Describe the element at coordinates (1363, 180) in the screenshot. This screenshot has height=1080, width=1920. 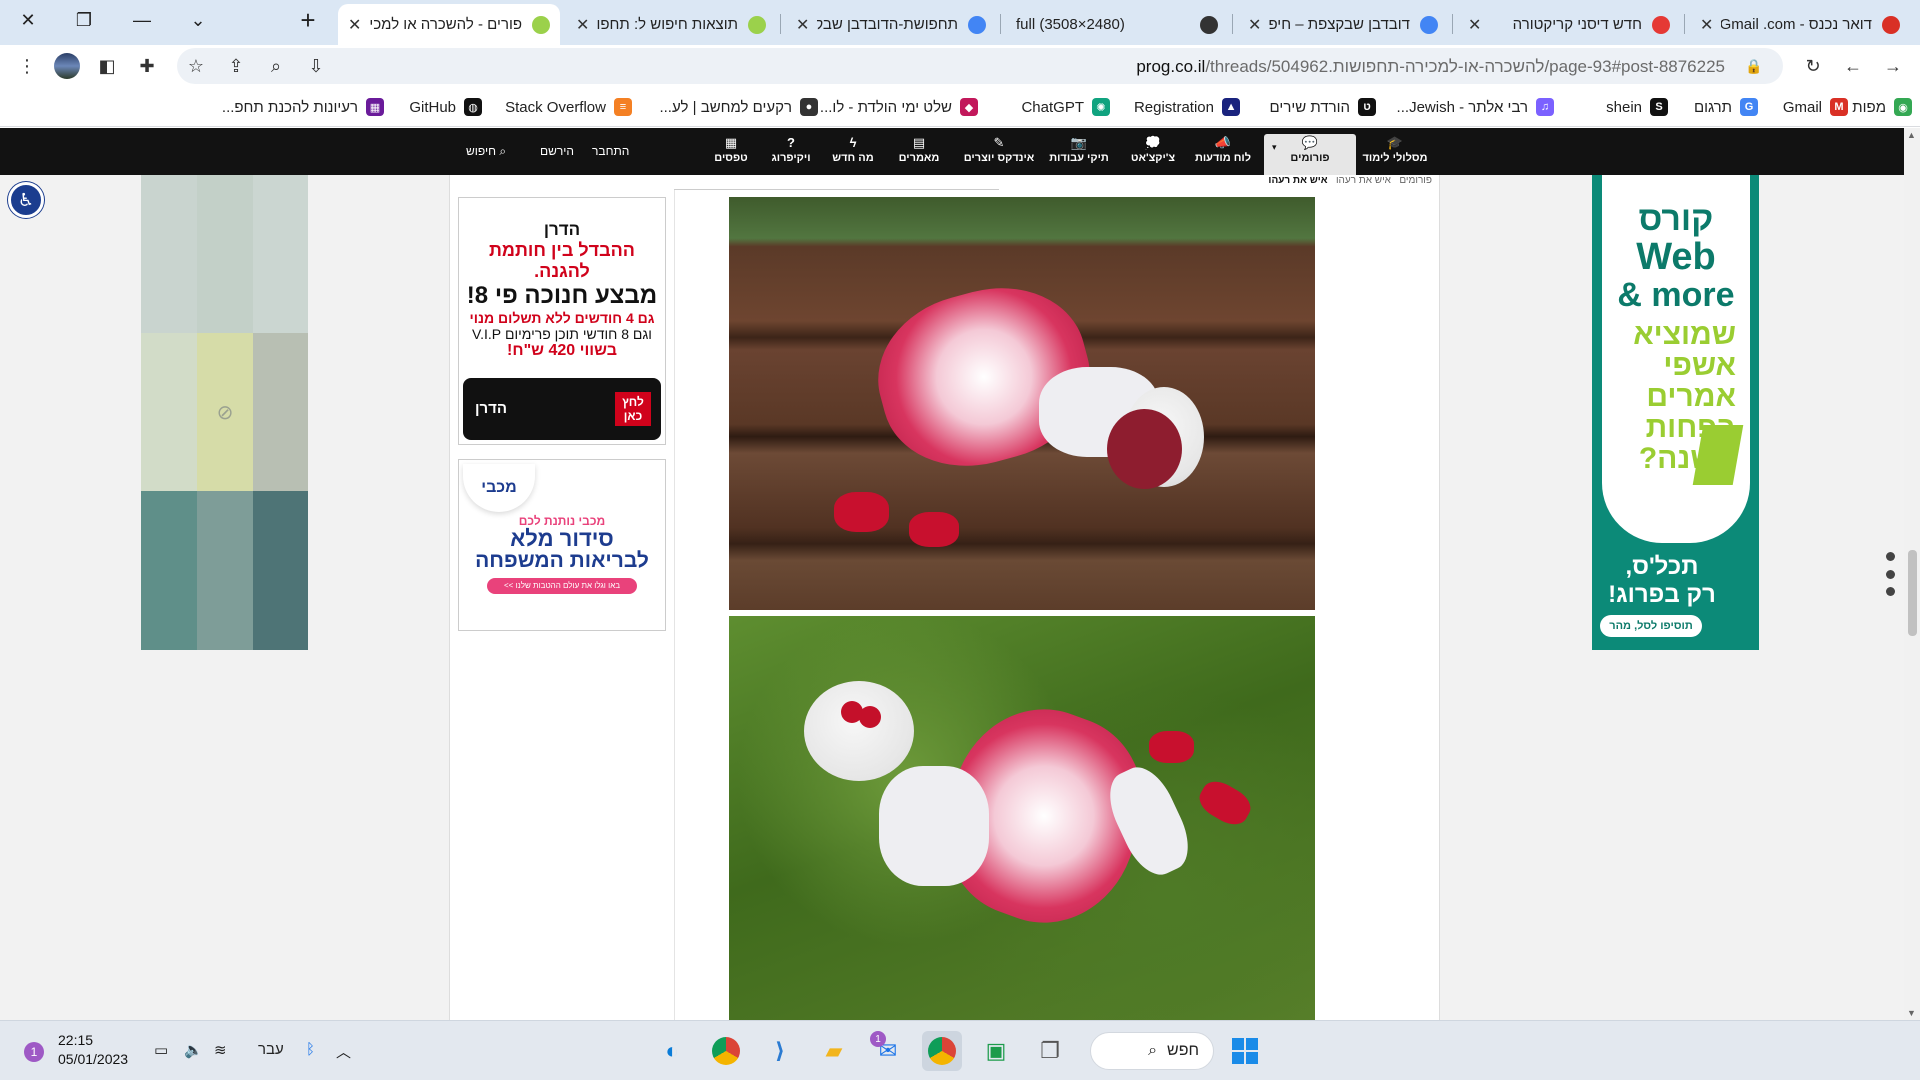
I see `breadcrumb-item: איש את רעהו` at that location.